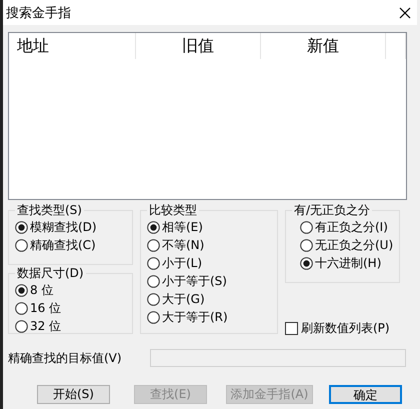 This screenshot has width=420, height=409. What do you see at coordinates (46, 326) in the screenshot?
I see `radio-label: 32 位` at bounding box center [46, 326].